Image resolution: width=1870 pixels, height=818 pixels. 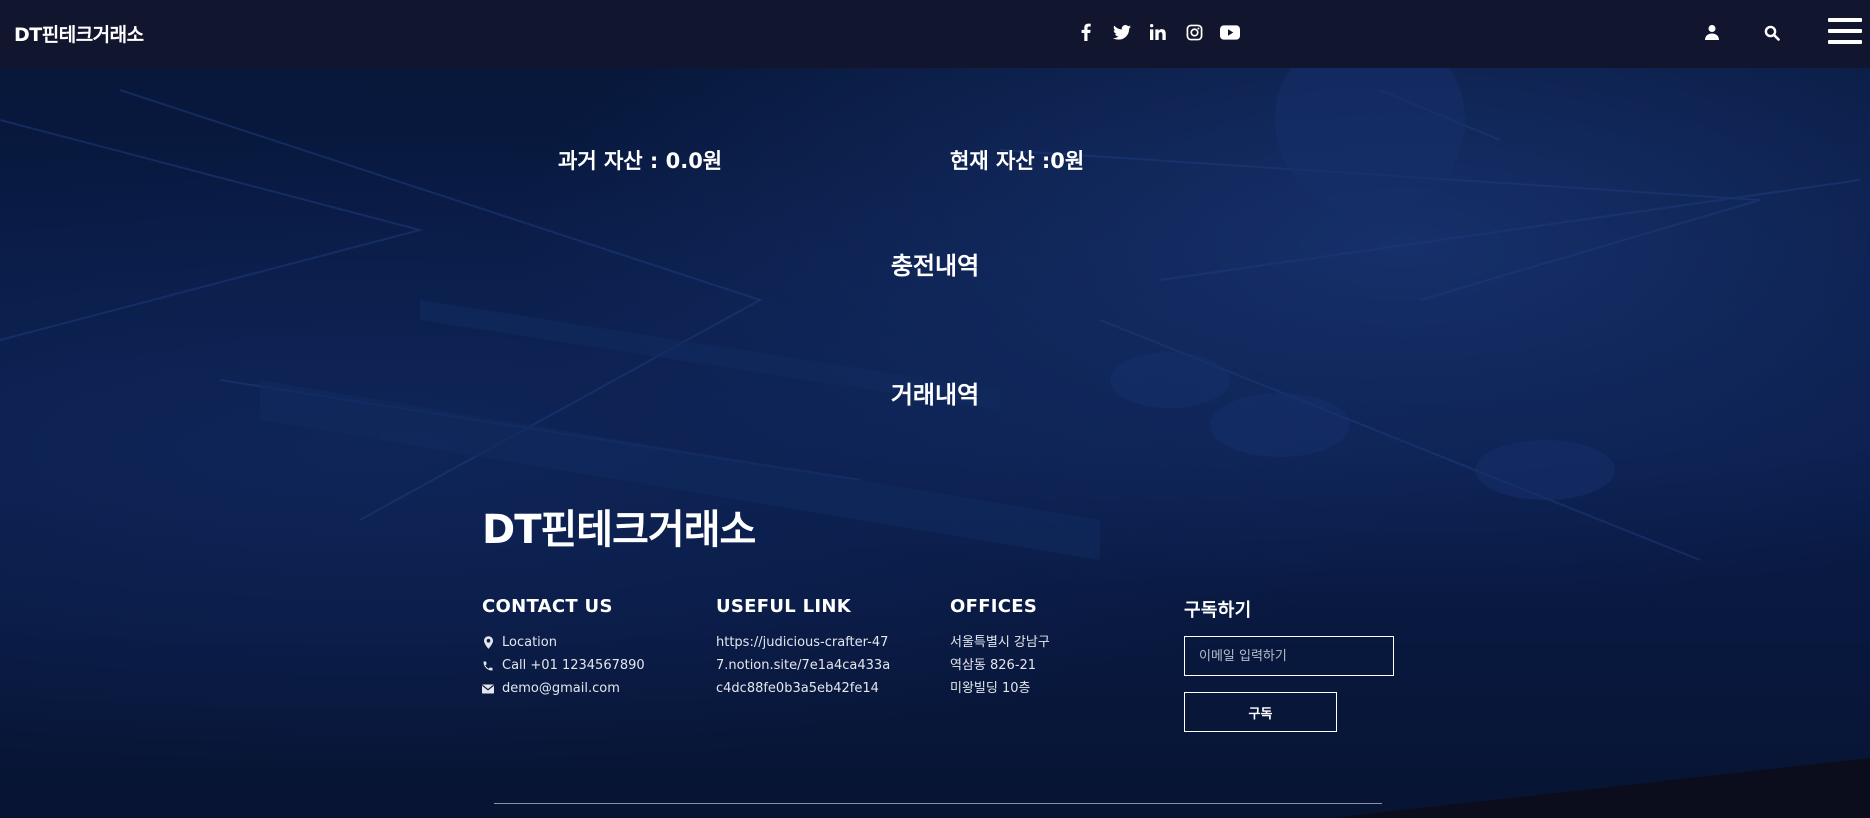 I want to click on hamburger-menu-icon, so click(x=1845, y=33).